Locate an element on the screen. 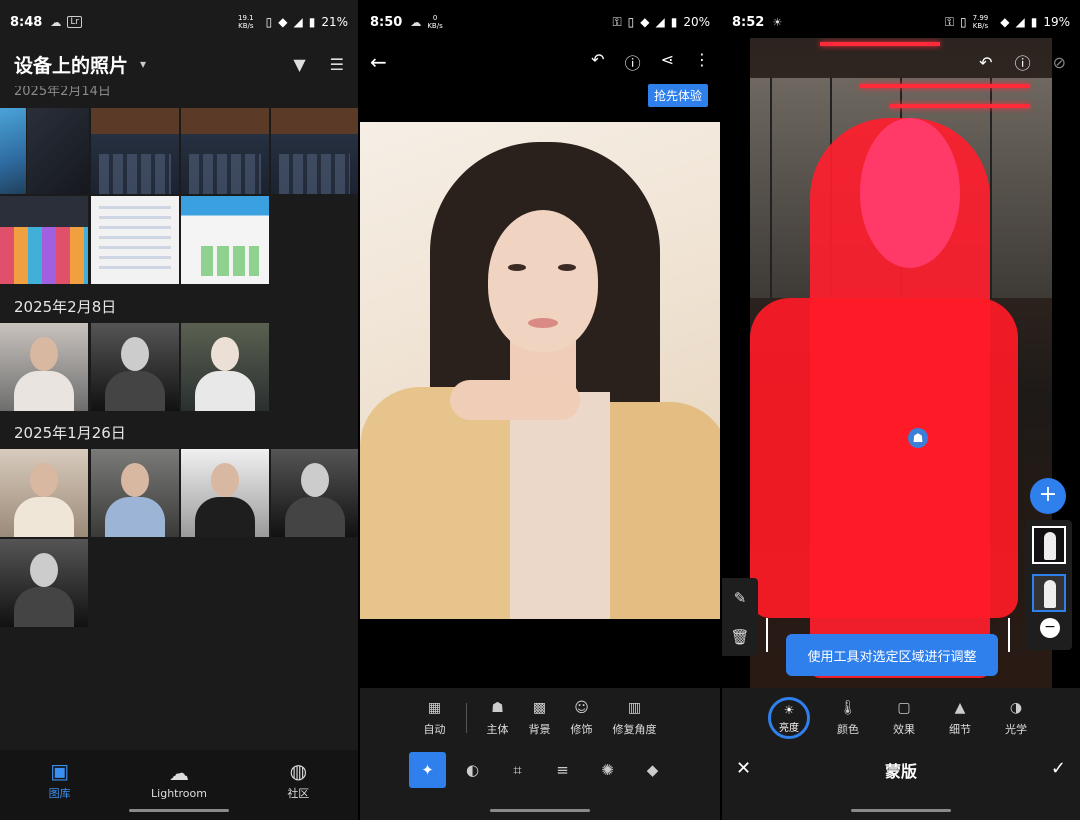 Image resolution: width=1080 pixels, height=820 pixels. mask-icon: ◐ is located at coordinates (472, 770).